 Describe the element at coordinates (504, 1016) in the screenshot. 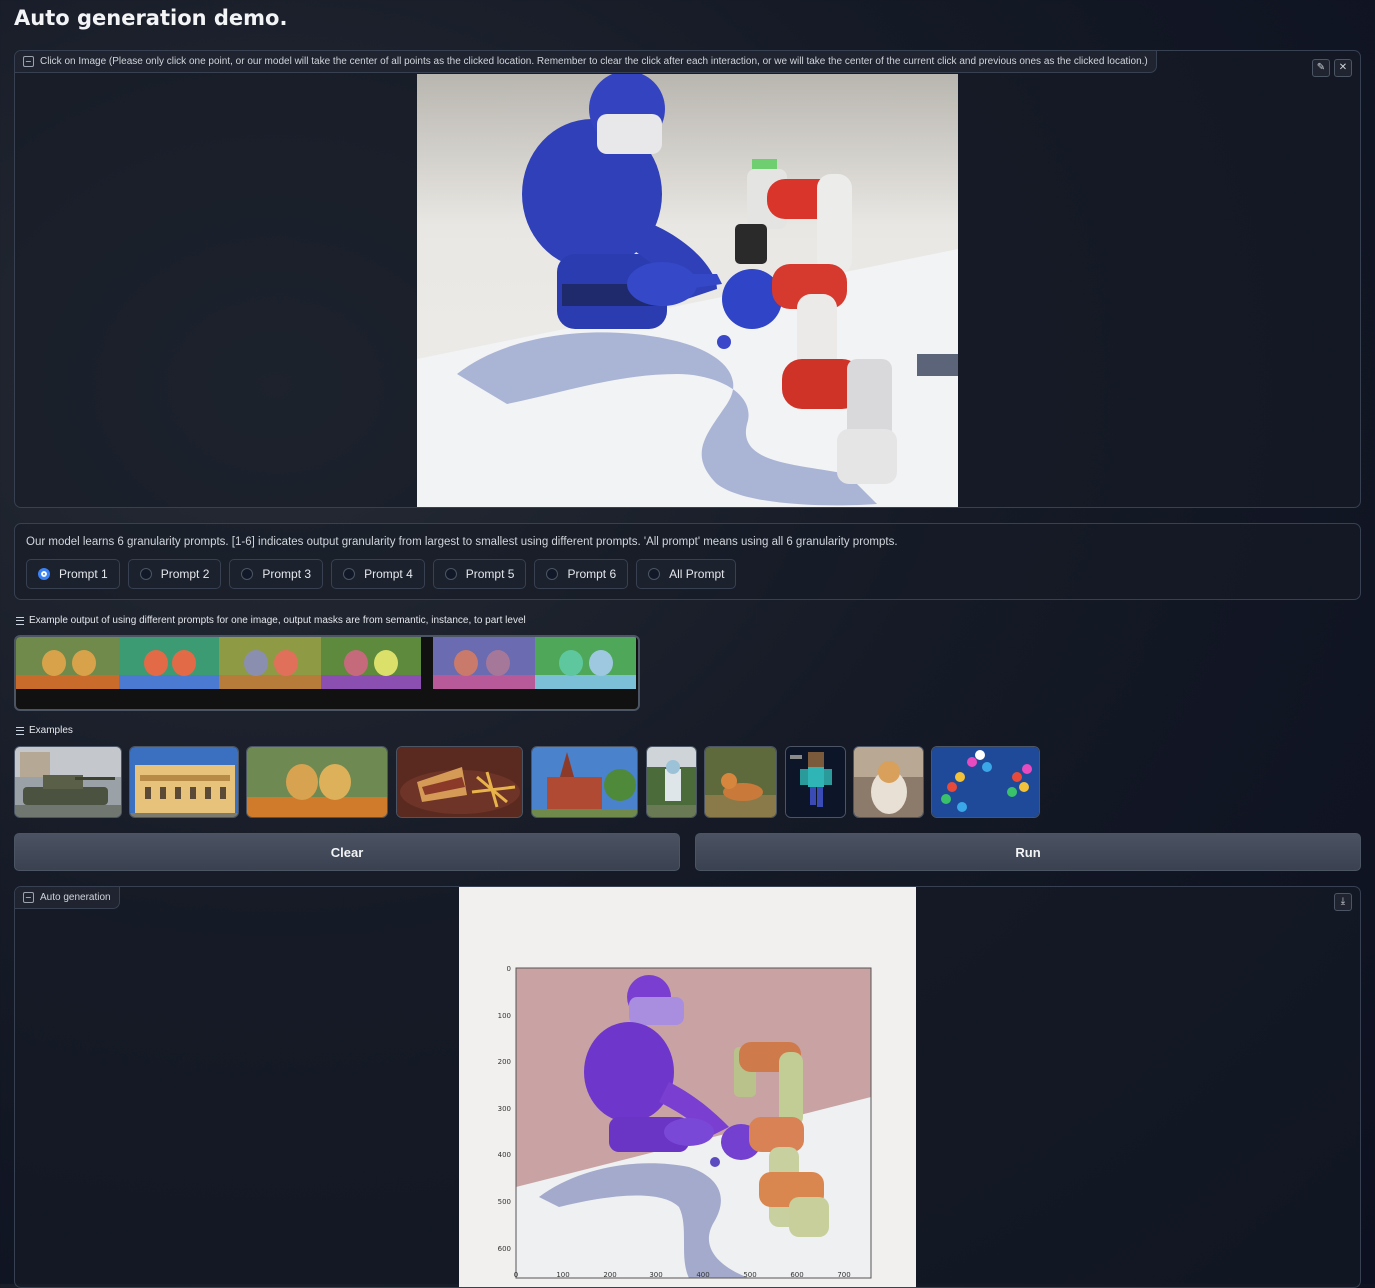

I see `y-tick: 100` at that location.